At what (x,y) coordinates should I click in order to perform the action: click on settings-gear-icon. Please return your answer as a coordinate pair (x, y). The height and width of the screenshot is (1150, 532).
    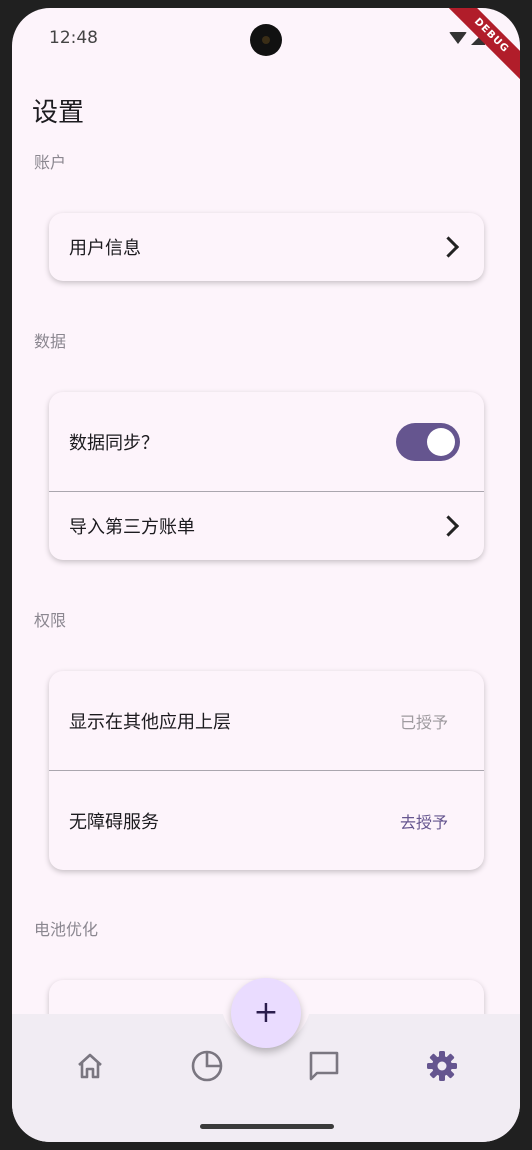
    Looking at the image, I should click on (442, 1066).